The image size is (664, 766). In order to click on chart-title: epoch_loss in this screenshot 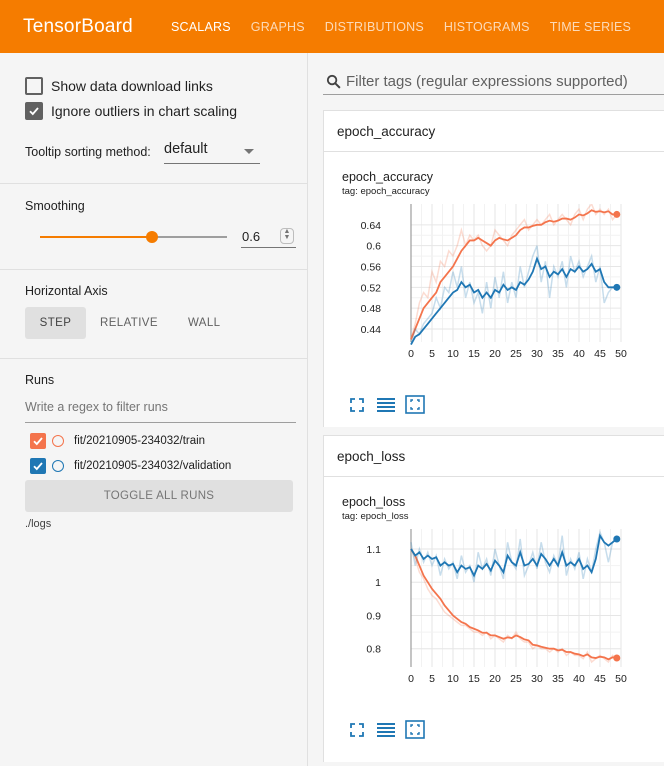, I will do `click(374, 502)`.